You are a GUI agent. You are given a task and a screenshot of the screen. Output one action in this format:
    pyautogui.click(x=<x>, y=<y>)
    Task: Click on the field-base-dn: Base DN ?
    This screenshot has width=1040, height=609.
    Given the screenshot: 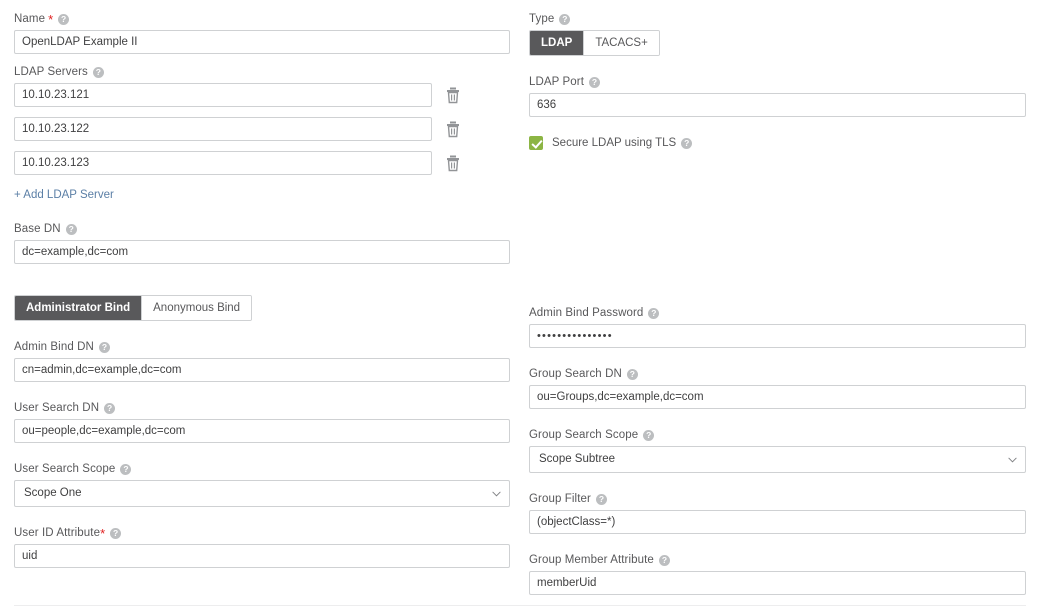 What is the action you would take?
    pyautogui.click(x=262, y=243)
    